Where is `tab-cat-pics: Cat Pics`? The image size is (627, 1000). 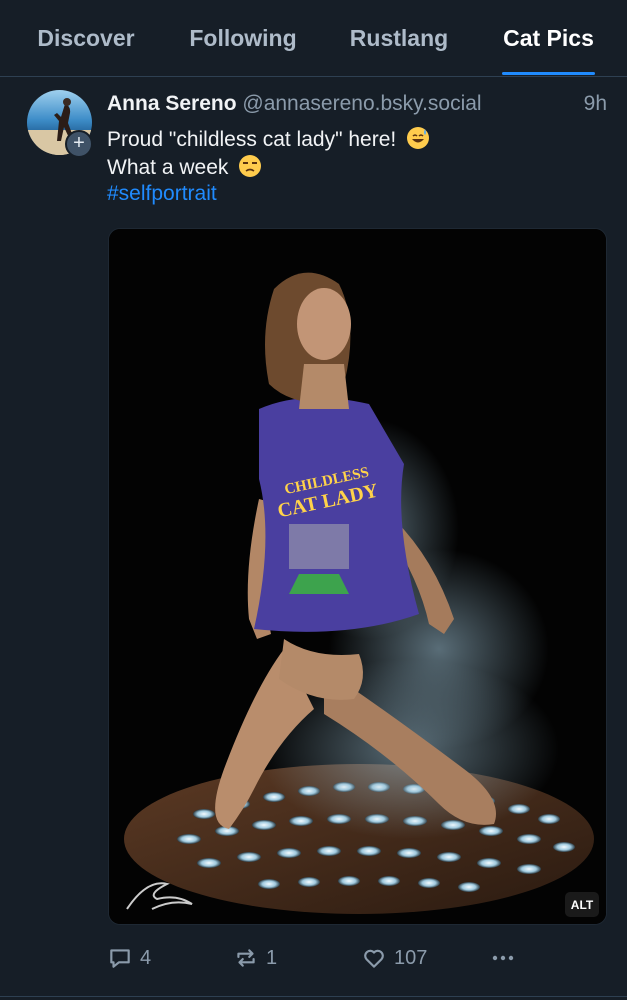 tab-cat-pics: Cat Pics is located at coordinates (548, 38).